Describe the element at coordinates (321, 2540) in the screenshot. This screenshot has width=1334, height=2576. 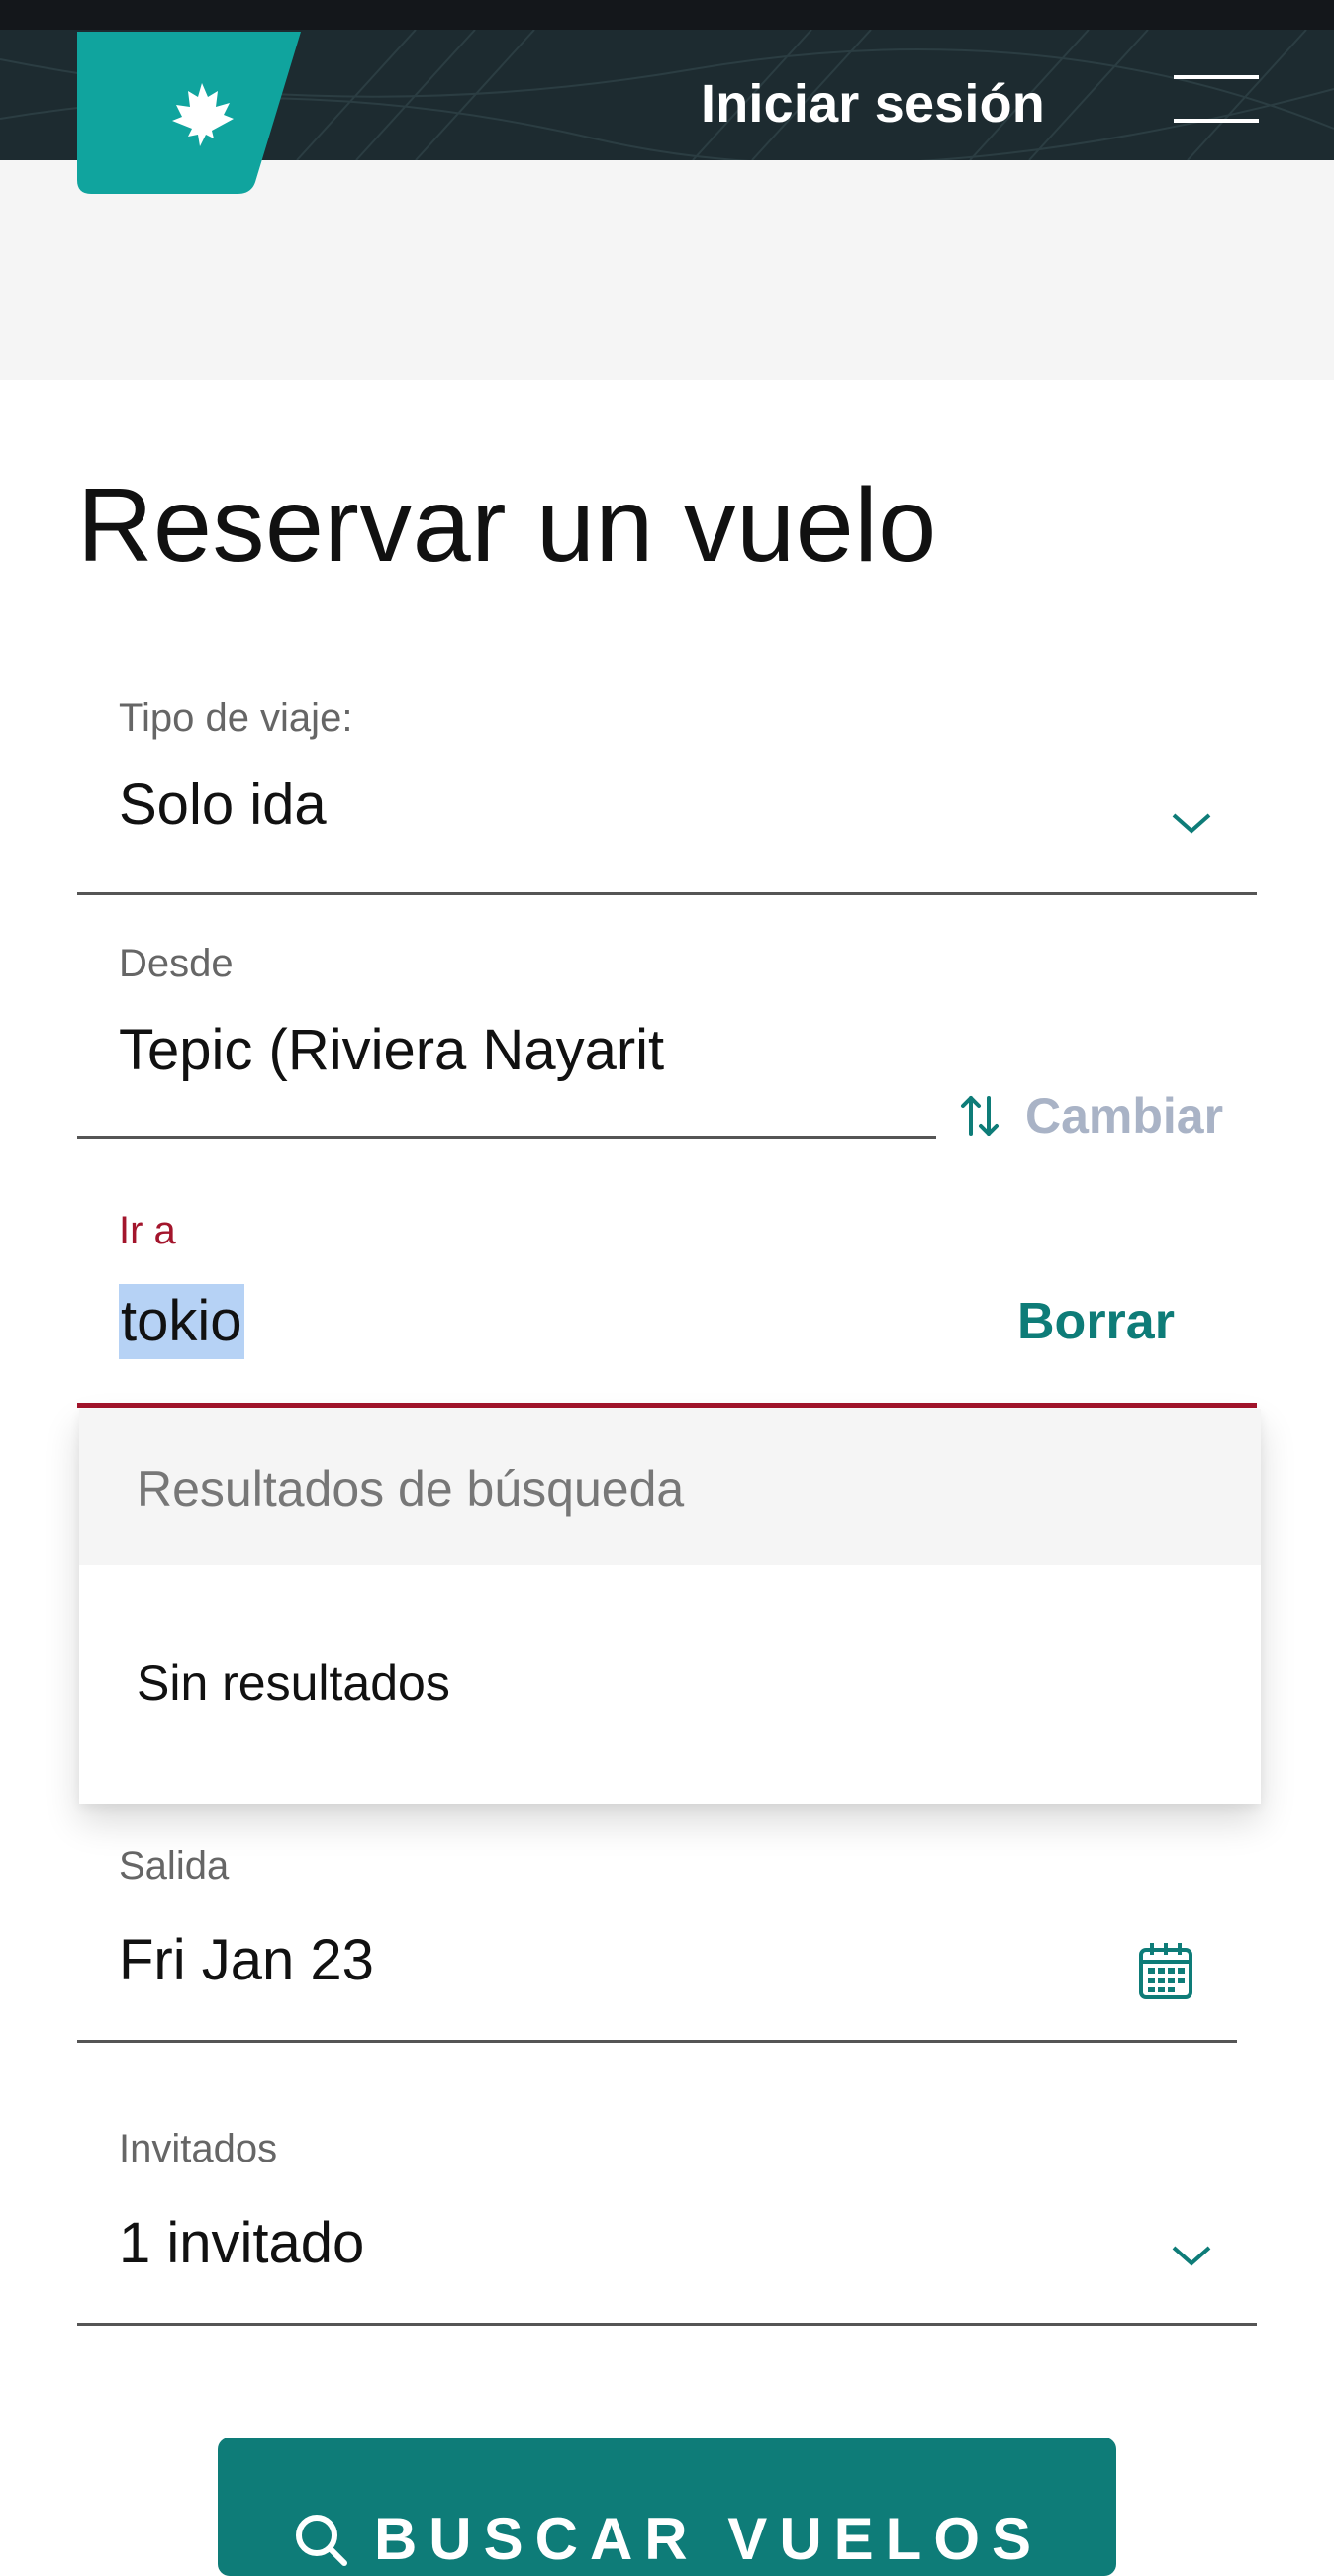
I see `search-icon` at that location.